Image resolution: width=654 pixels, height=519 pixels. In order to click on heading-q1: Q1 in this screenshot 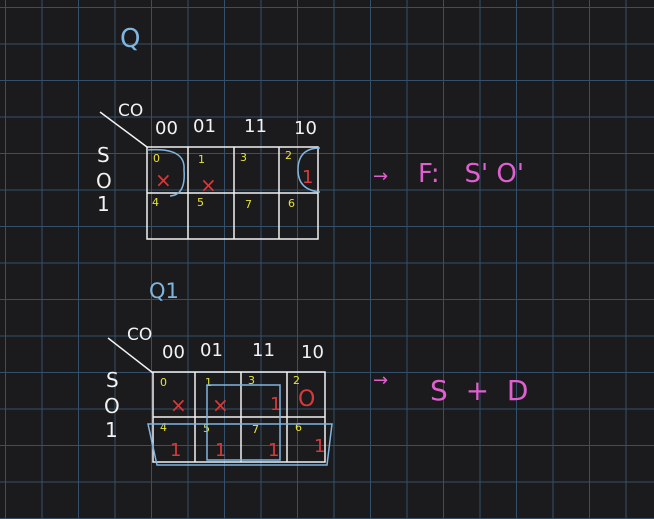, I will do `click(164, 291)`.